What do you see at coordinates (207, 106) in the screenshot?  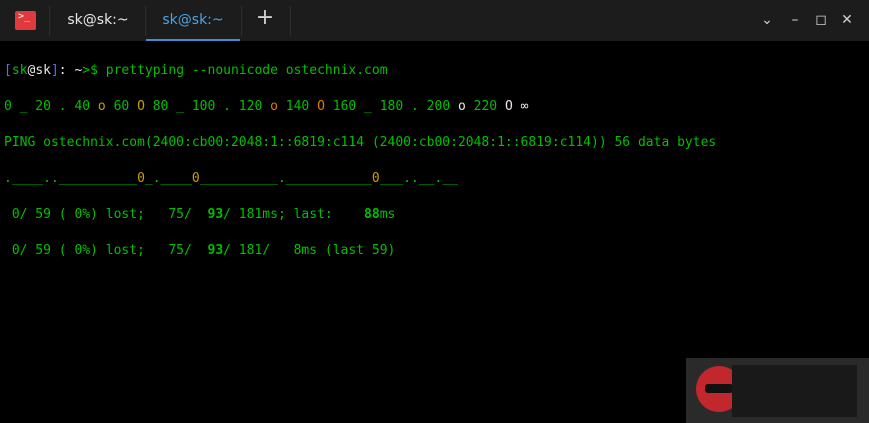 I see `scale-segment: 80 _ 100 . 120` at bounding box center [207, 106].